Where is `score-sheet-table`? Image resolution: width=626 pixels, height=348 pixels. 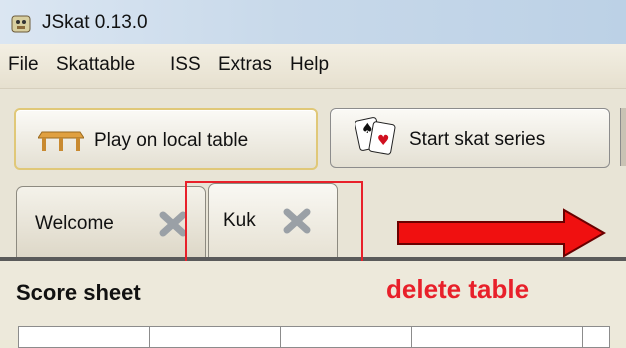
score-sheet-table is located at coordinates (314, 337).